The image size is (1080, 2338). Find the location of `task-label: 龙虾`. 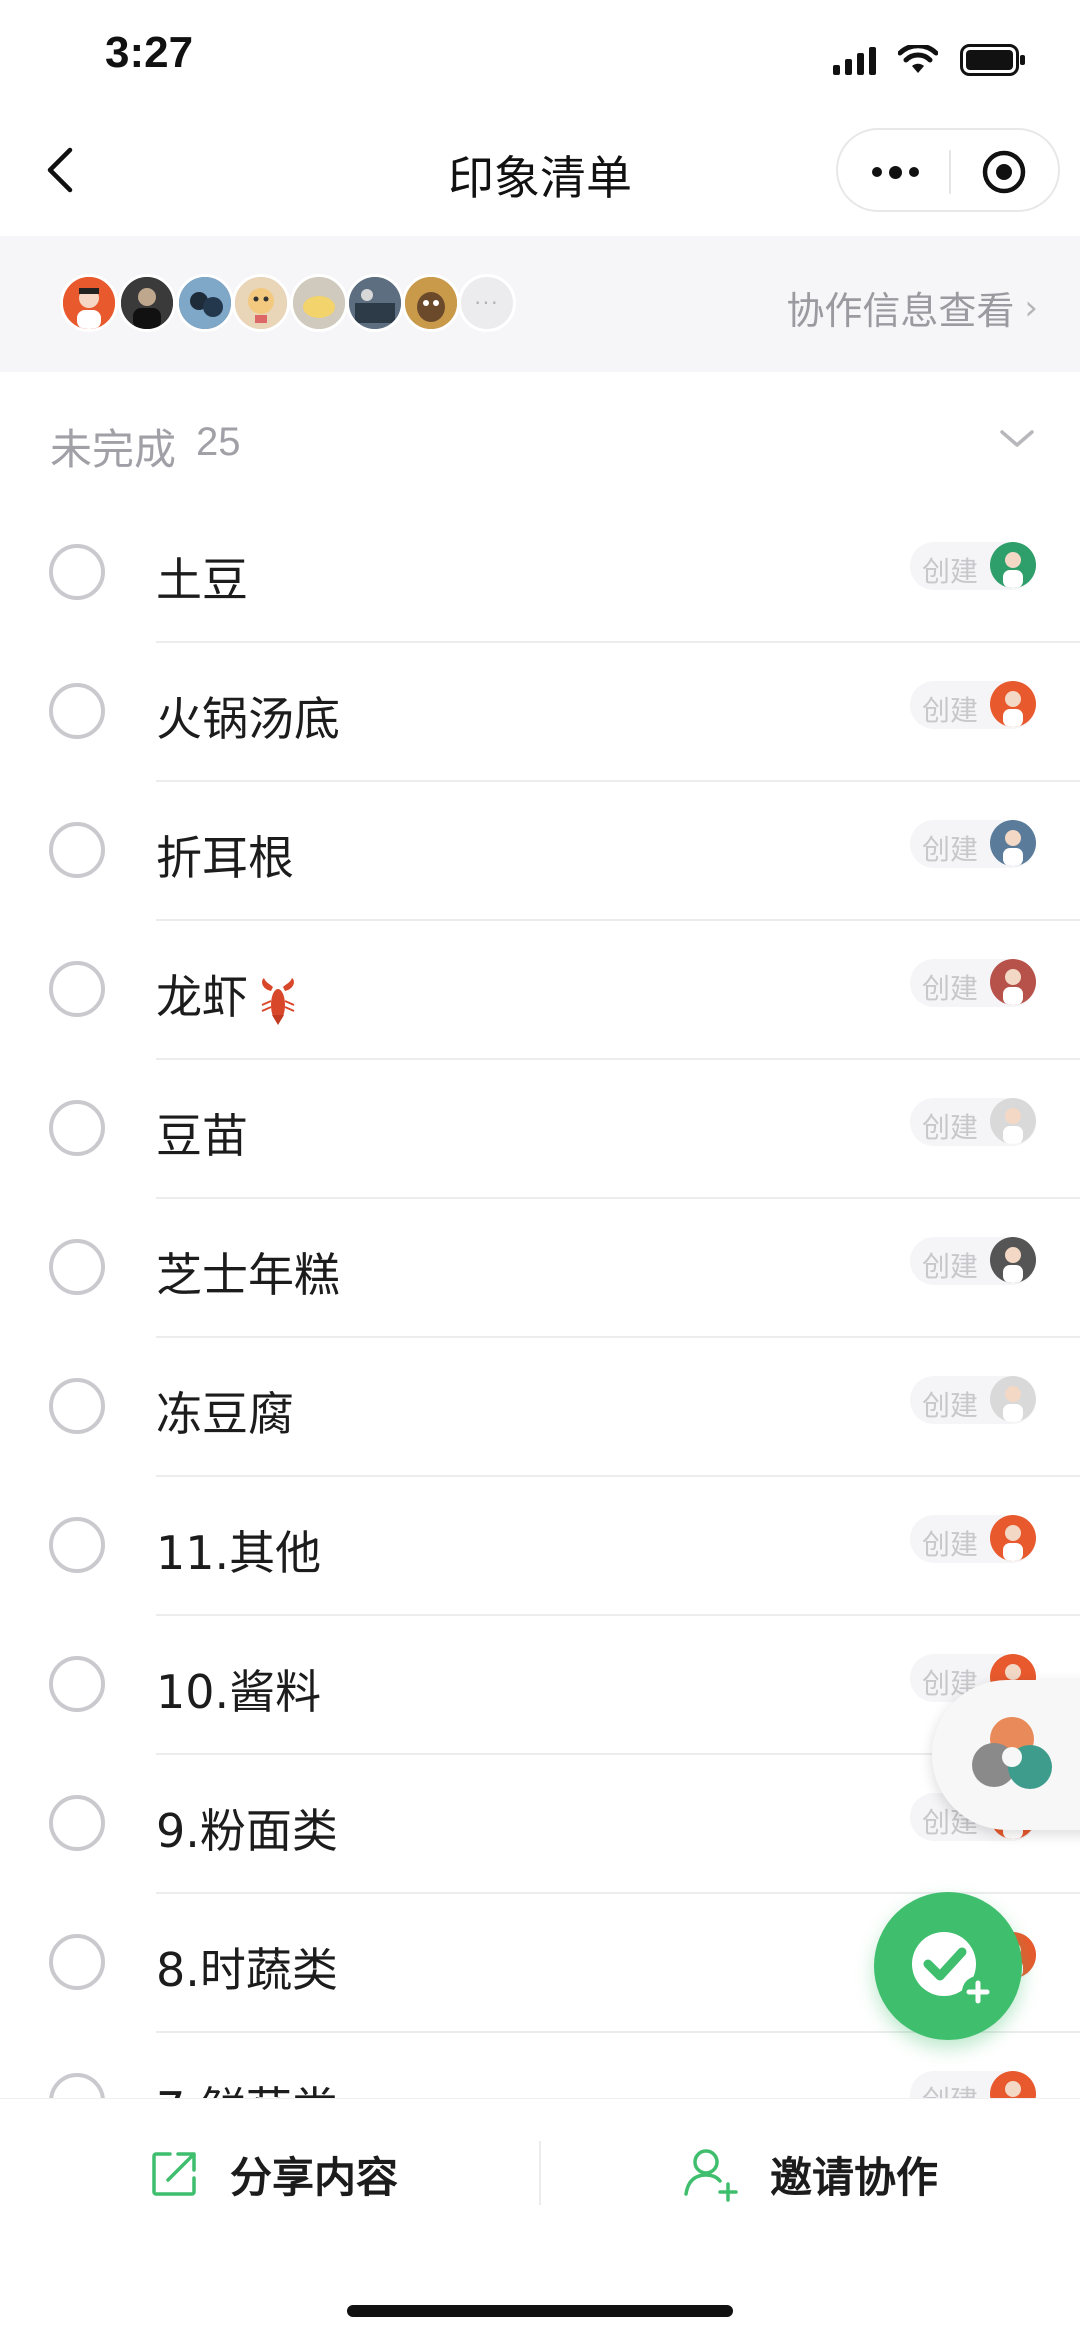

task-label: 龙虾 is located at coordinates (202, 997).